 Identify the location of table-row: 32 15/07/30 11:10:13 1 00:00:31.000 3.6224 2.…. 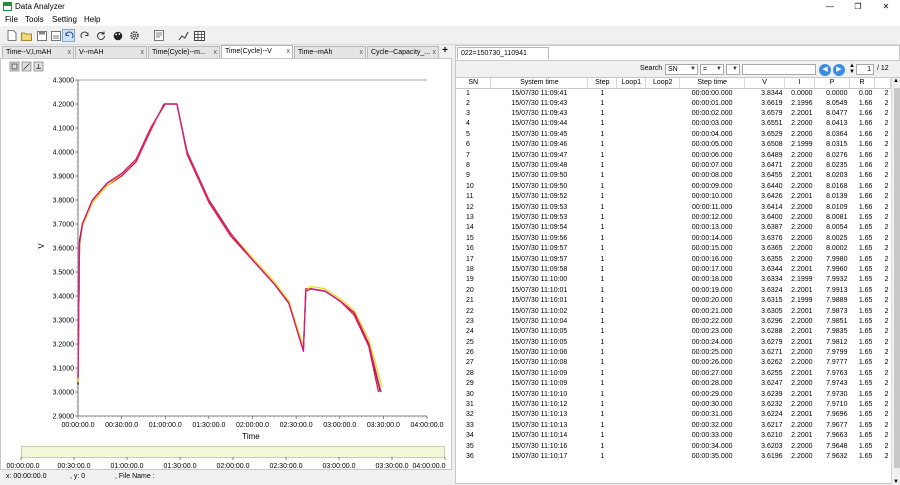
(673, 415).